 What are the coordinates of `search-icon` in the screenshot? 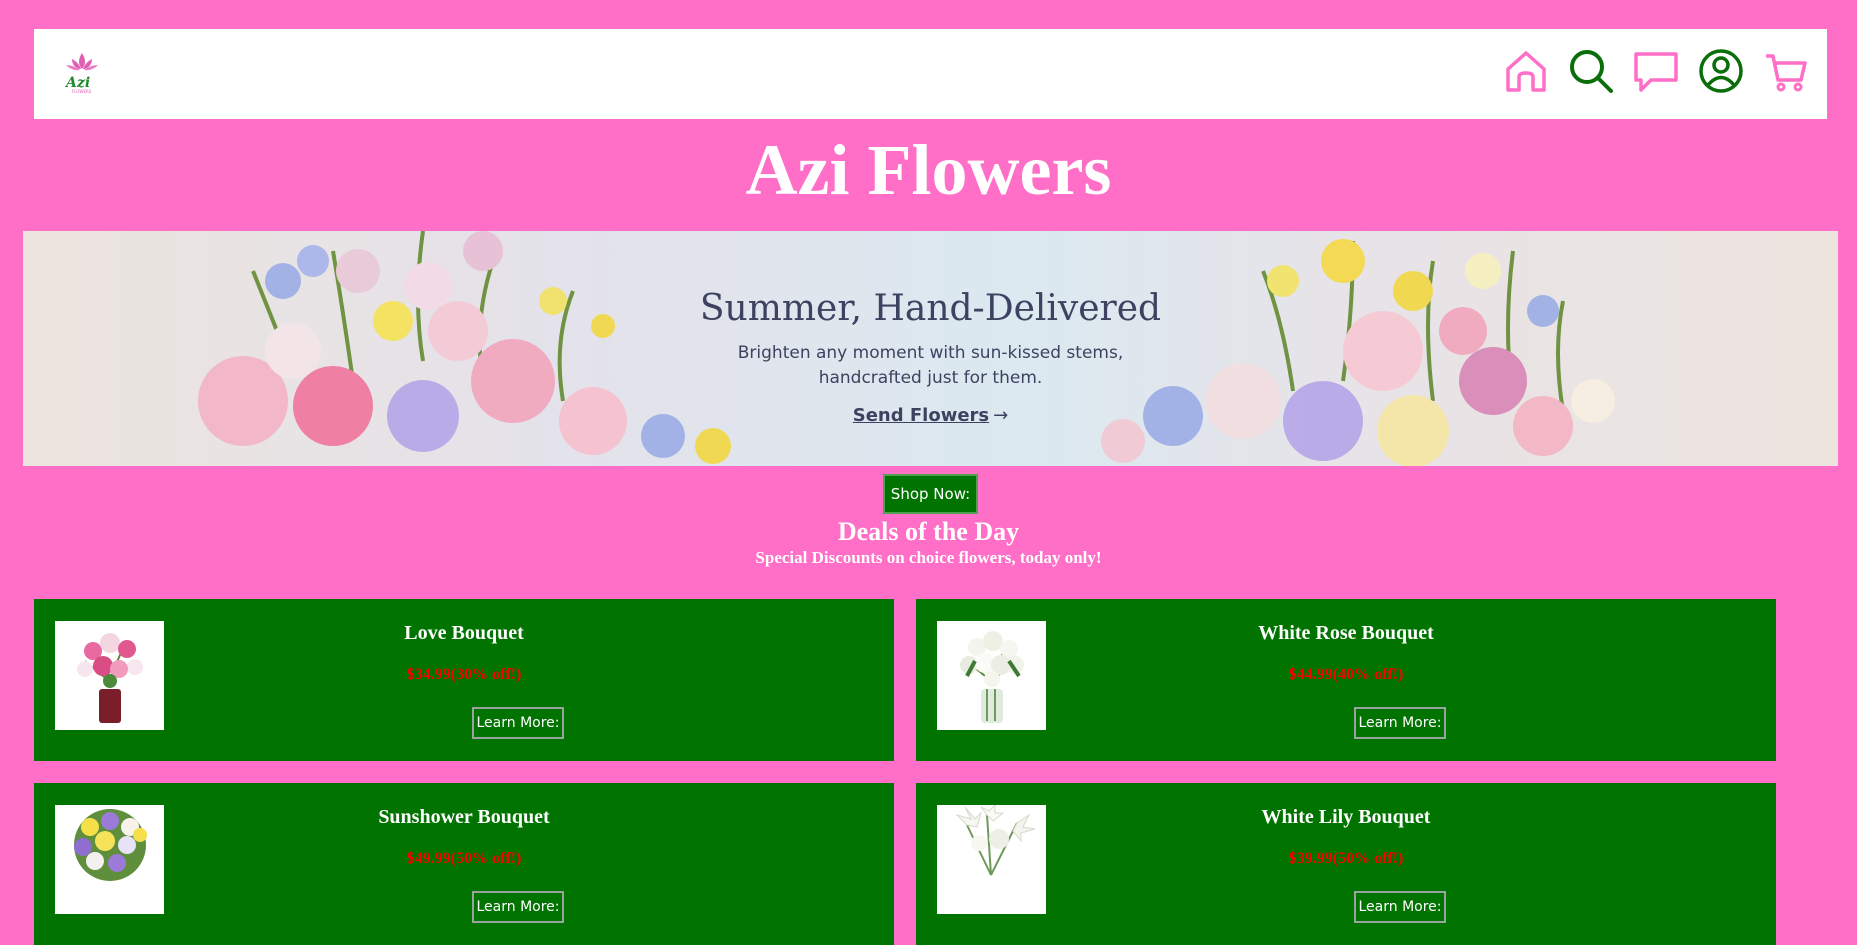 It's located at (1591, 71).